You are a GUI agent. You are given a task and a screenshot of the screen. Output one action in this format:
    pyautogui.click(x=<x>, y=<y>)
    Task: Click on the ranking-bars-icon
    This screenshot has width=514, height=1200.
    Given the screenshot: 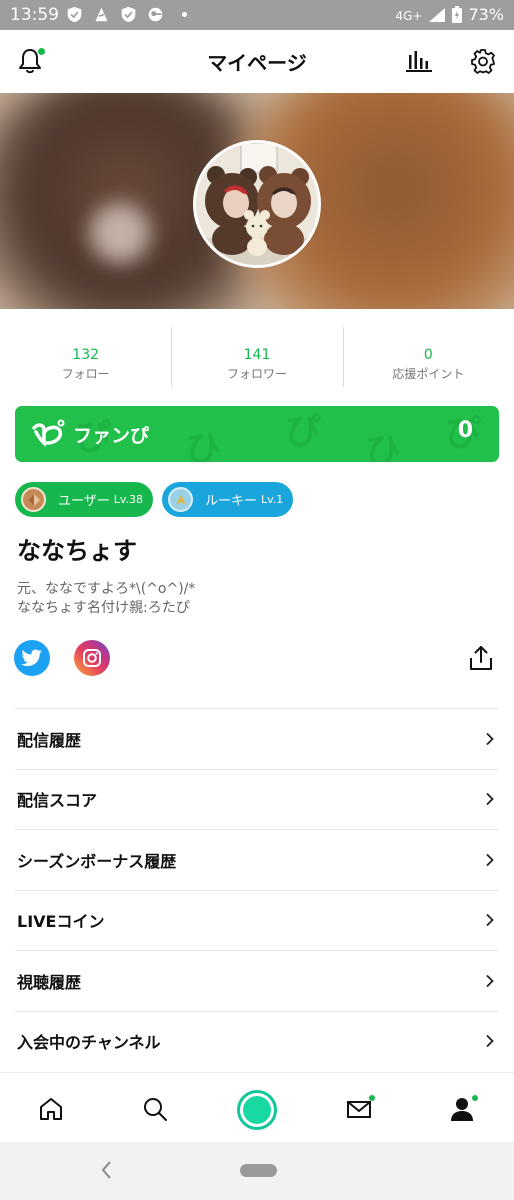 What is the action you would take?
    pyautogui.click(x=419, y=61)
    